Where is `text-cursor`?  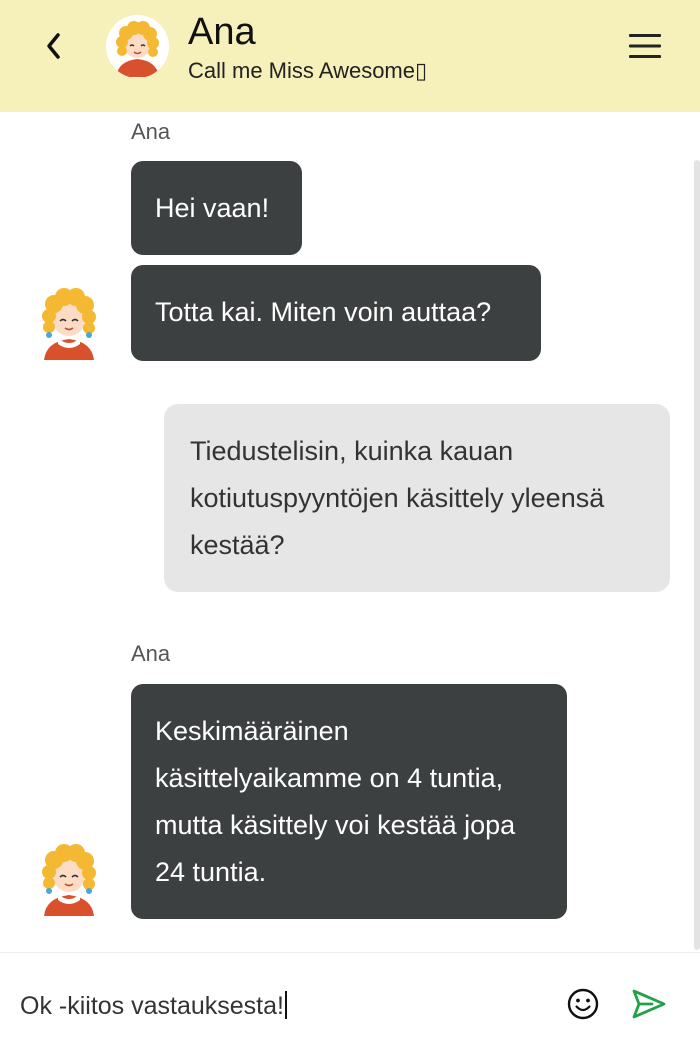
text-cursor is located at coordinates (285, 1005).